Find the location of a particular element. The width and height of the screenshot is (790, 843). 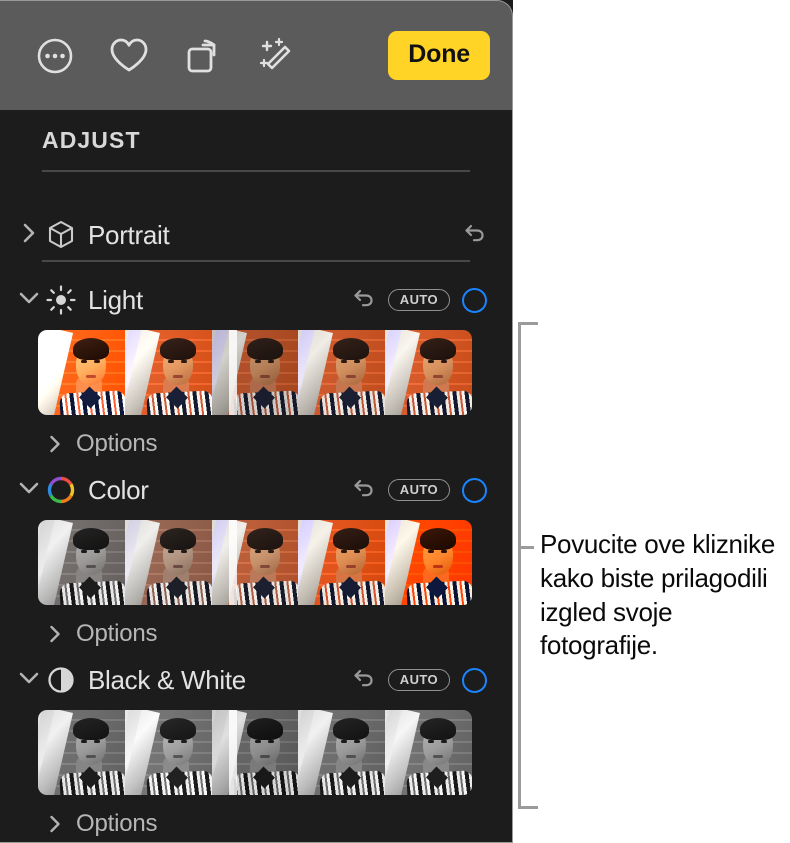

rotate-icon is located at coordinates (203, 56).